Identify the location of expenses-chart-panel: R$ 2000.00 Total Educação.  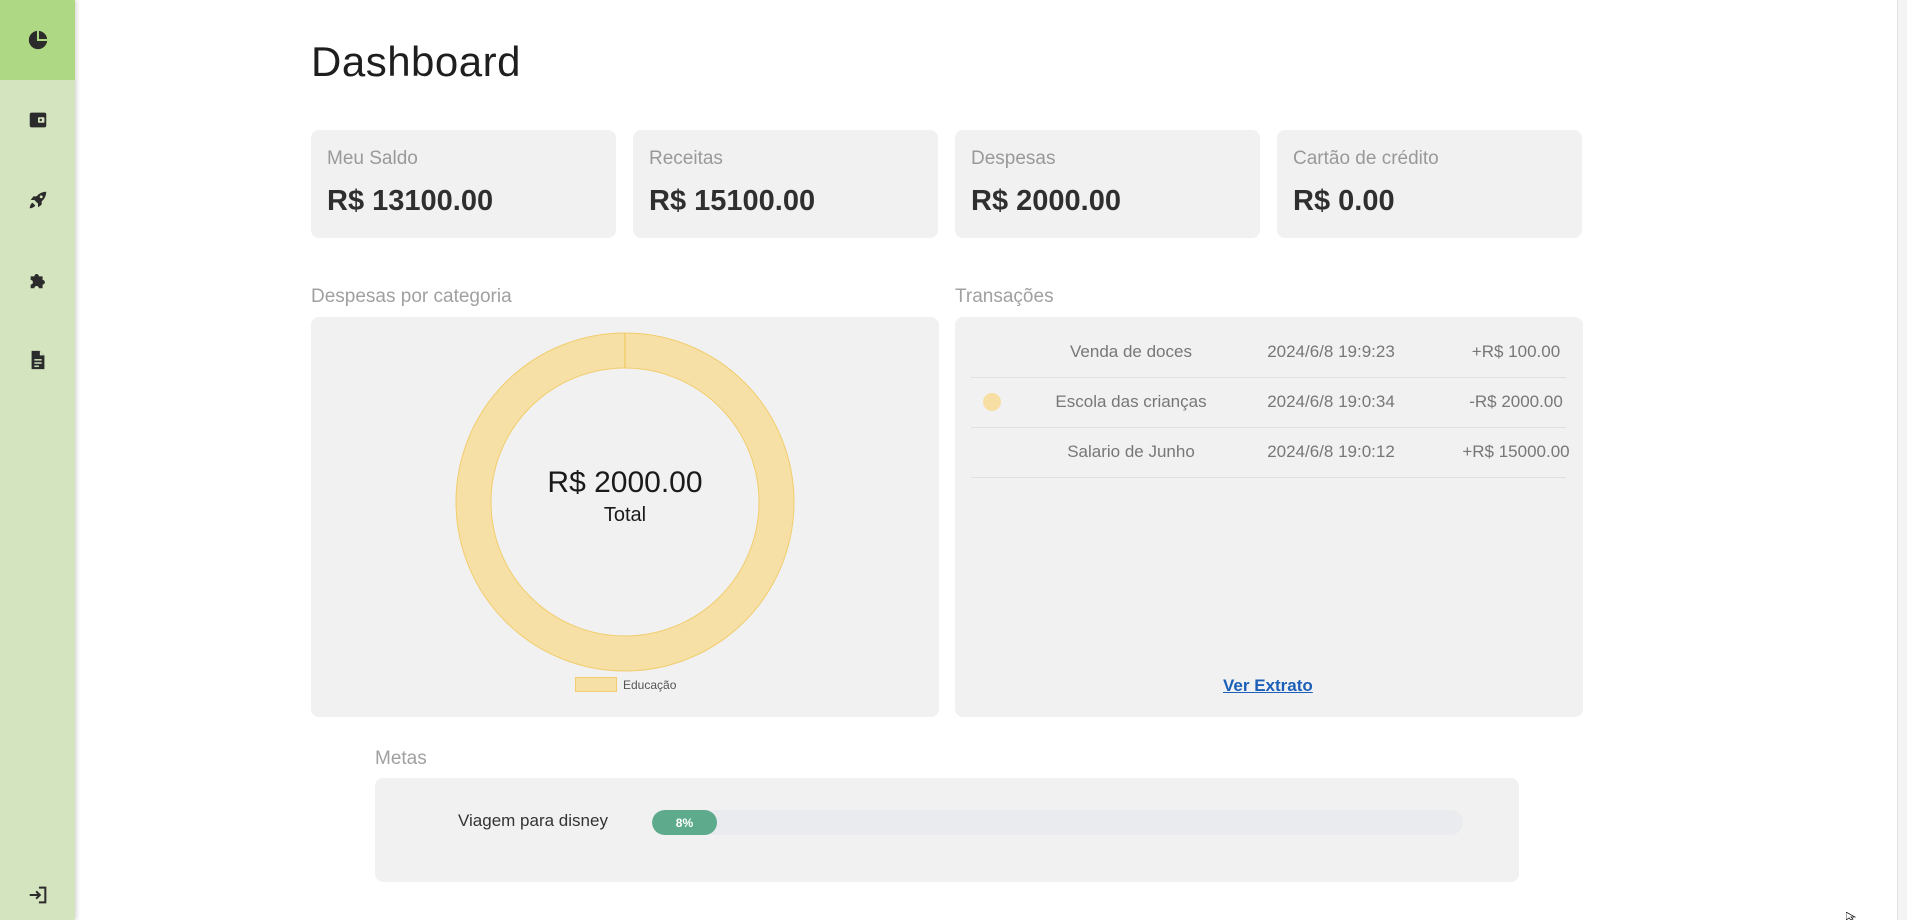
(625, 517).